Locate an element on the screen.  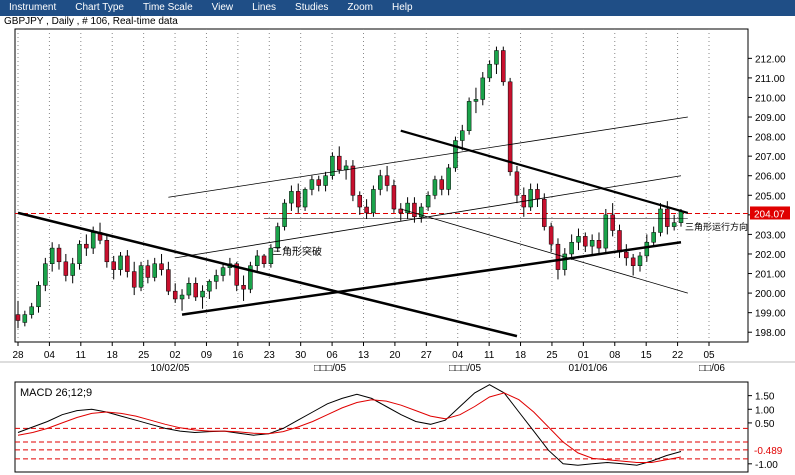
macd-title: MACD 26;12;9 is located at coordinates (56, 393).